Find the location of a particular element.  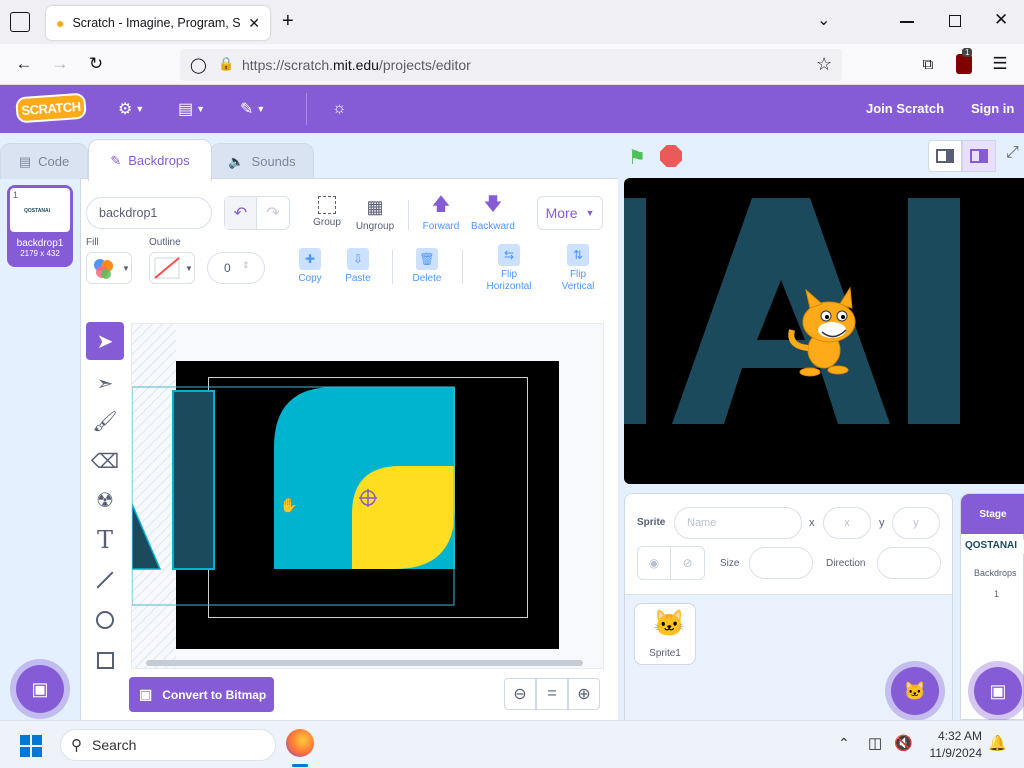

sprite-tile: 🐱 Sprite1 is located at coordinates (665, 634).